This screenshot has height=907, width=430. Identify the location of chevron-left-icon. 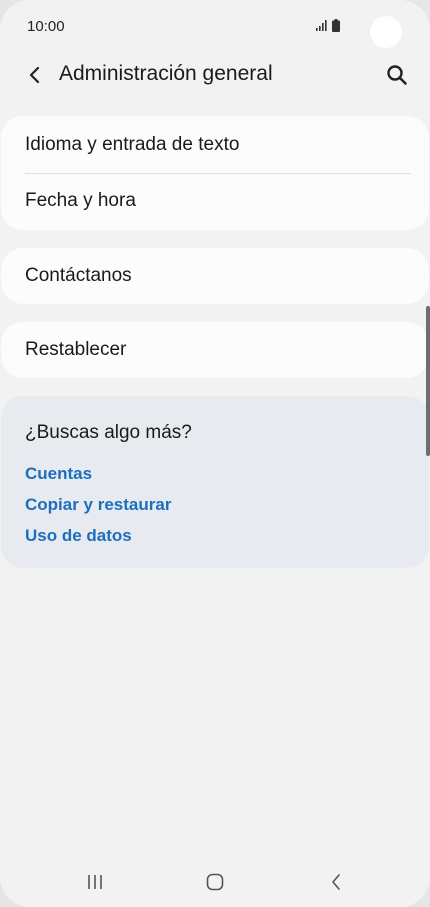
(35, 75).